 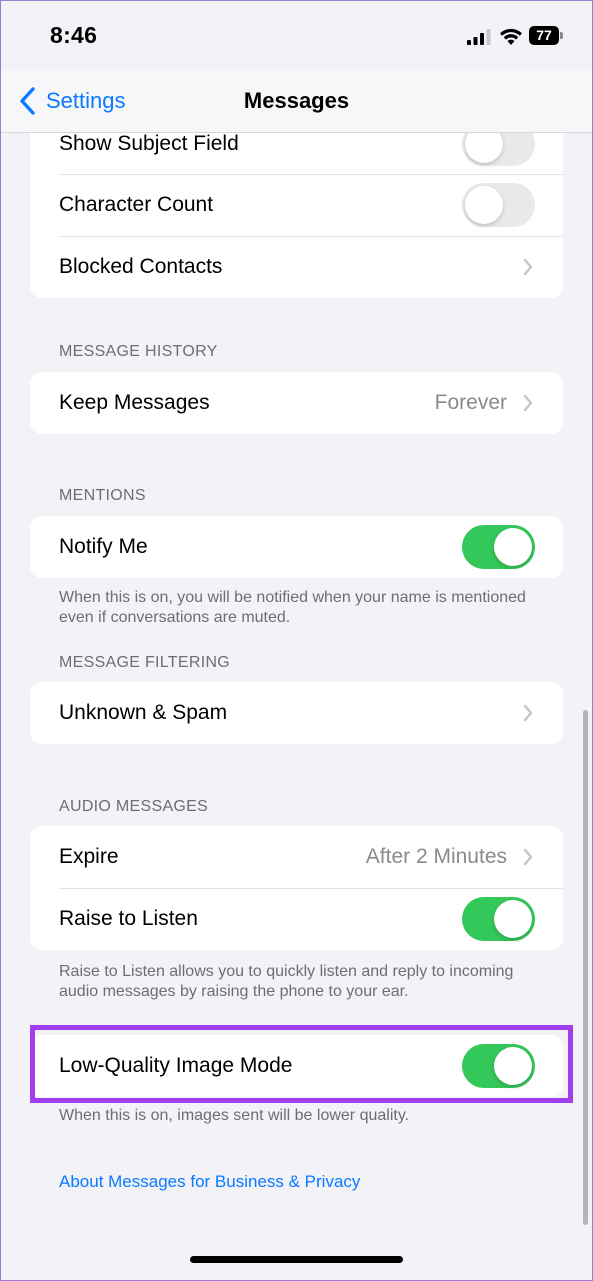 I want to click on audio-messages-group: Expire After 2 Minutes Raise to Listen, so click(x=296, y=888).